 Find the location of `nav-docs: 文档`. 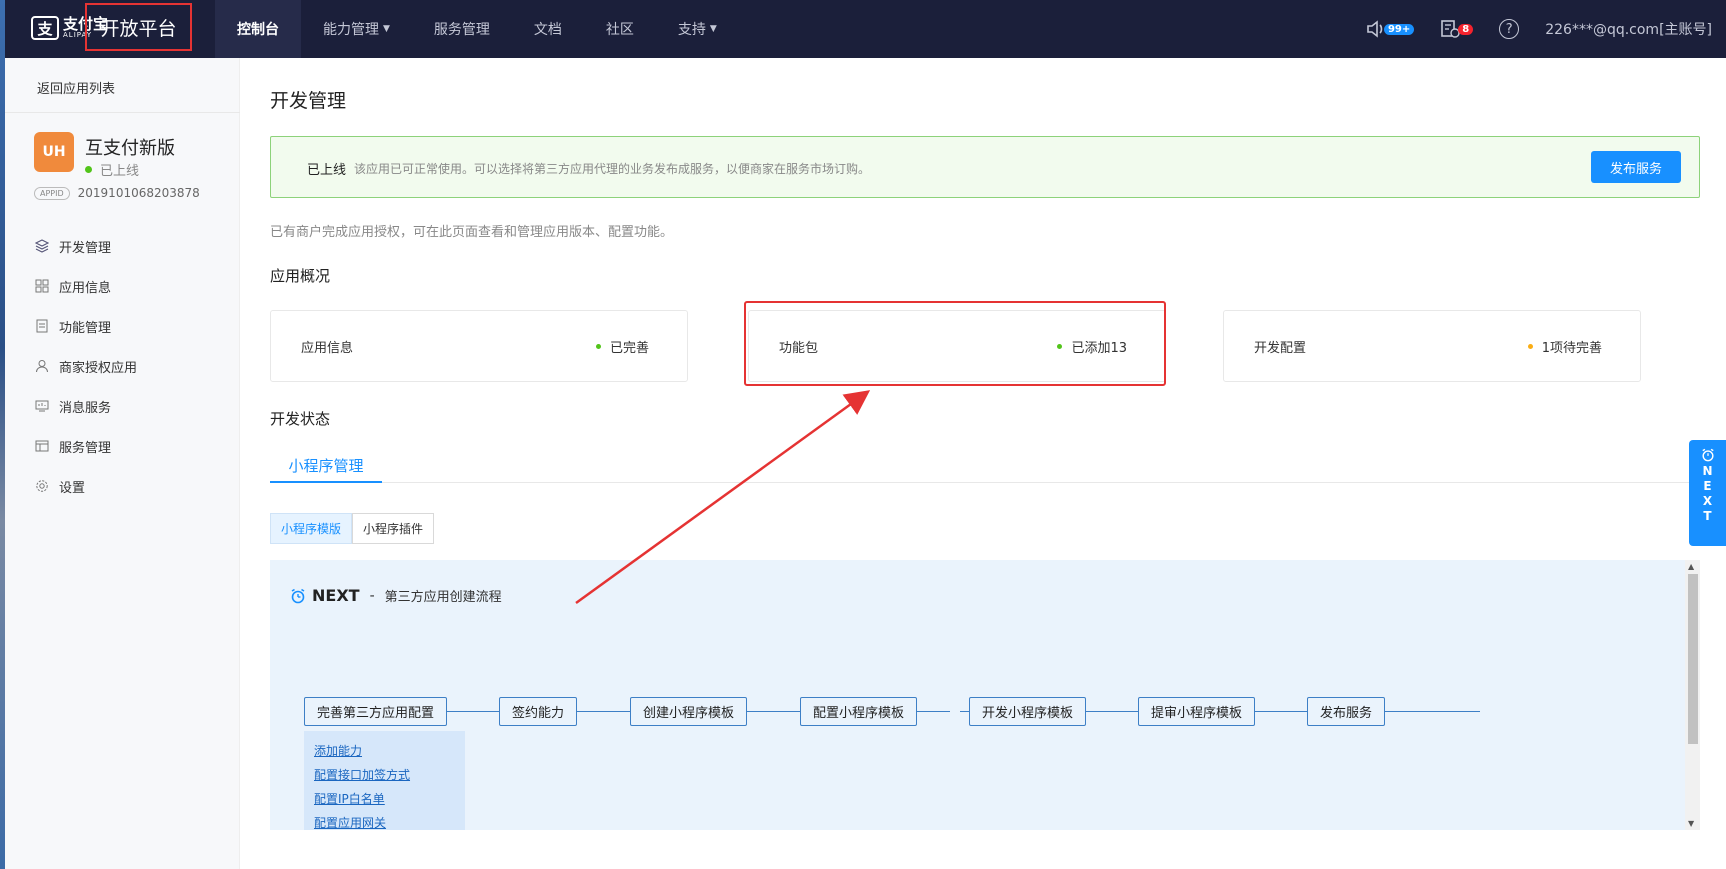

nav-docs: 文档 is located at coordinates (548, 29).